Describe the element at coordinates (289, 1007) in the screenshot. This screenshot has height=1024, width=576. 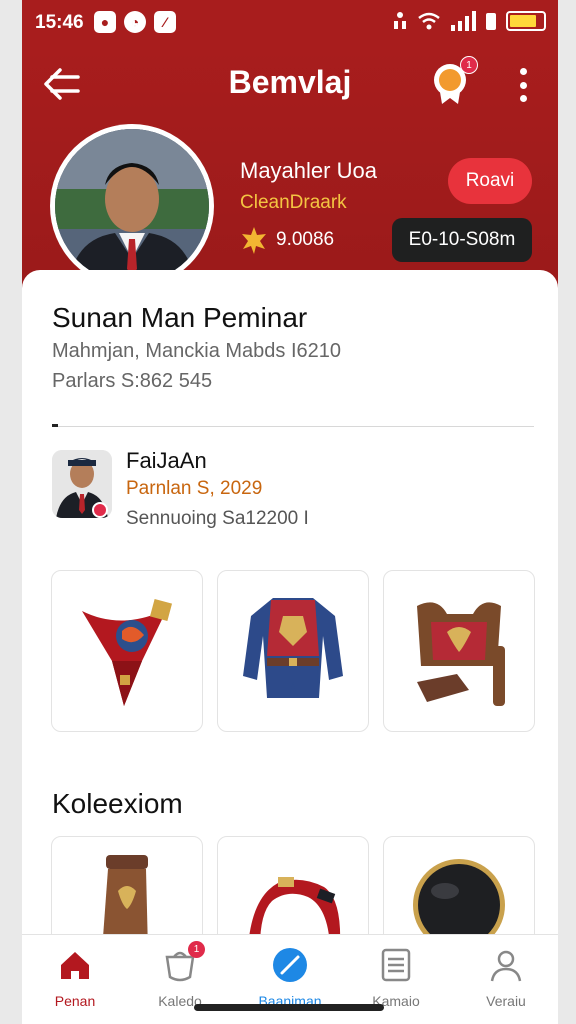
I see `home-indicator` at that location.